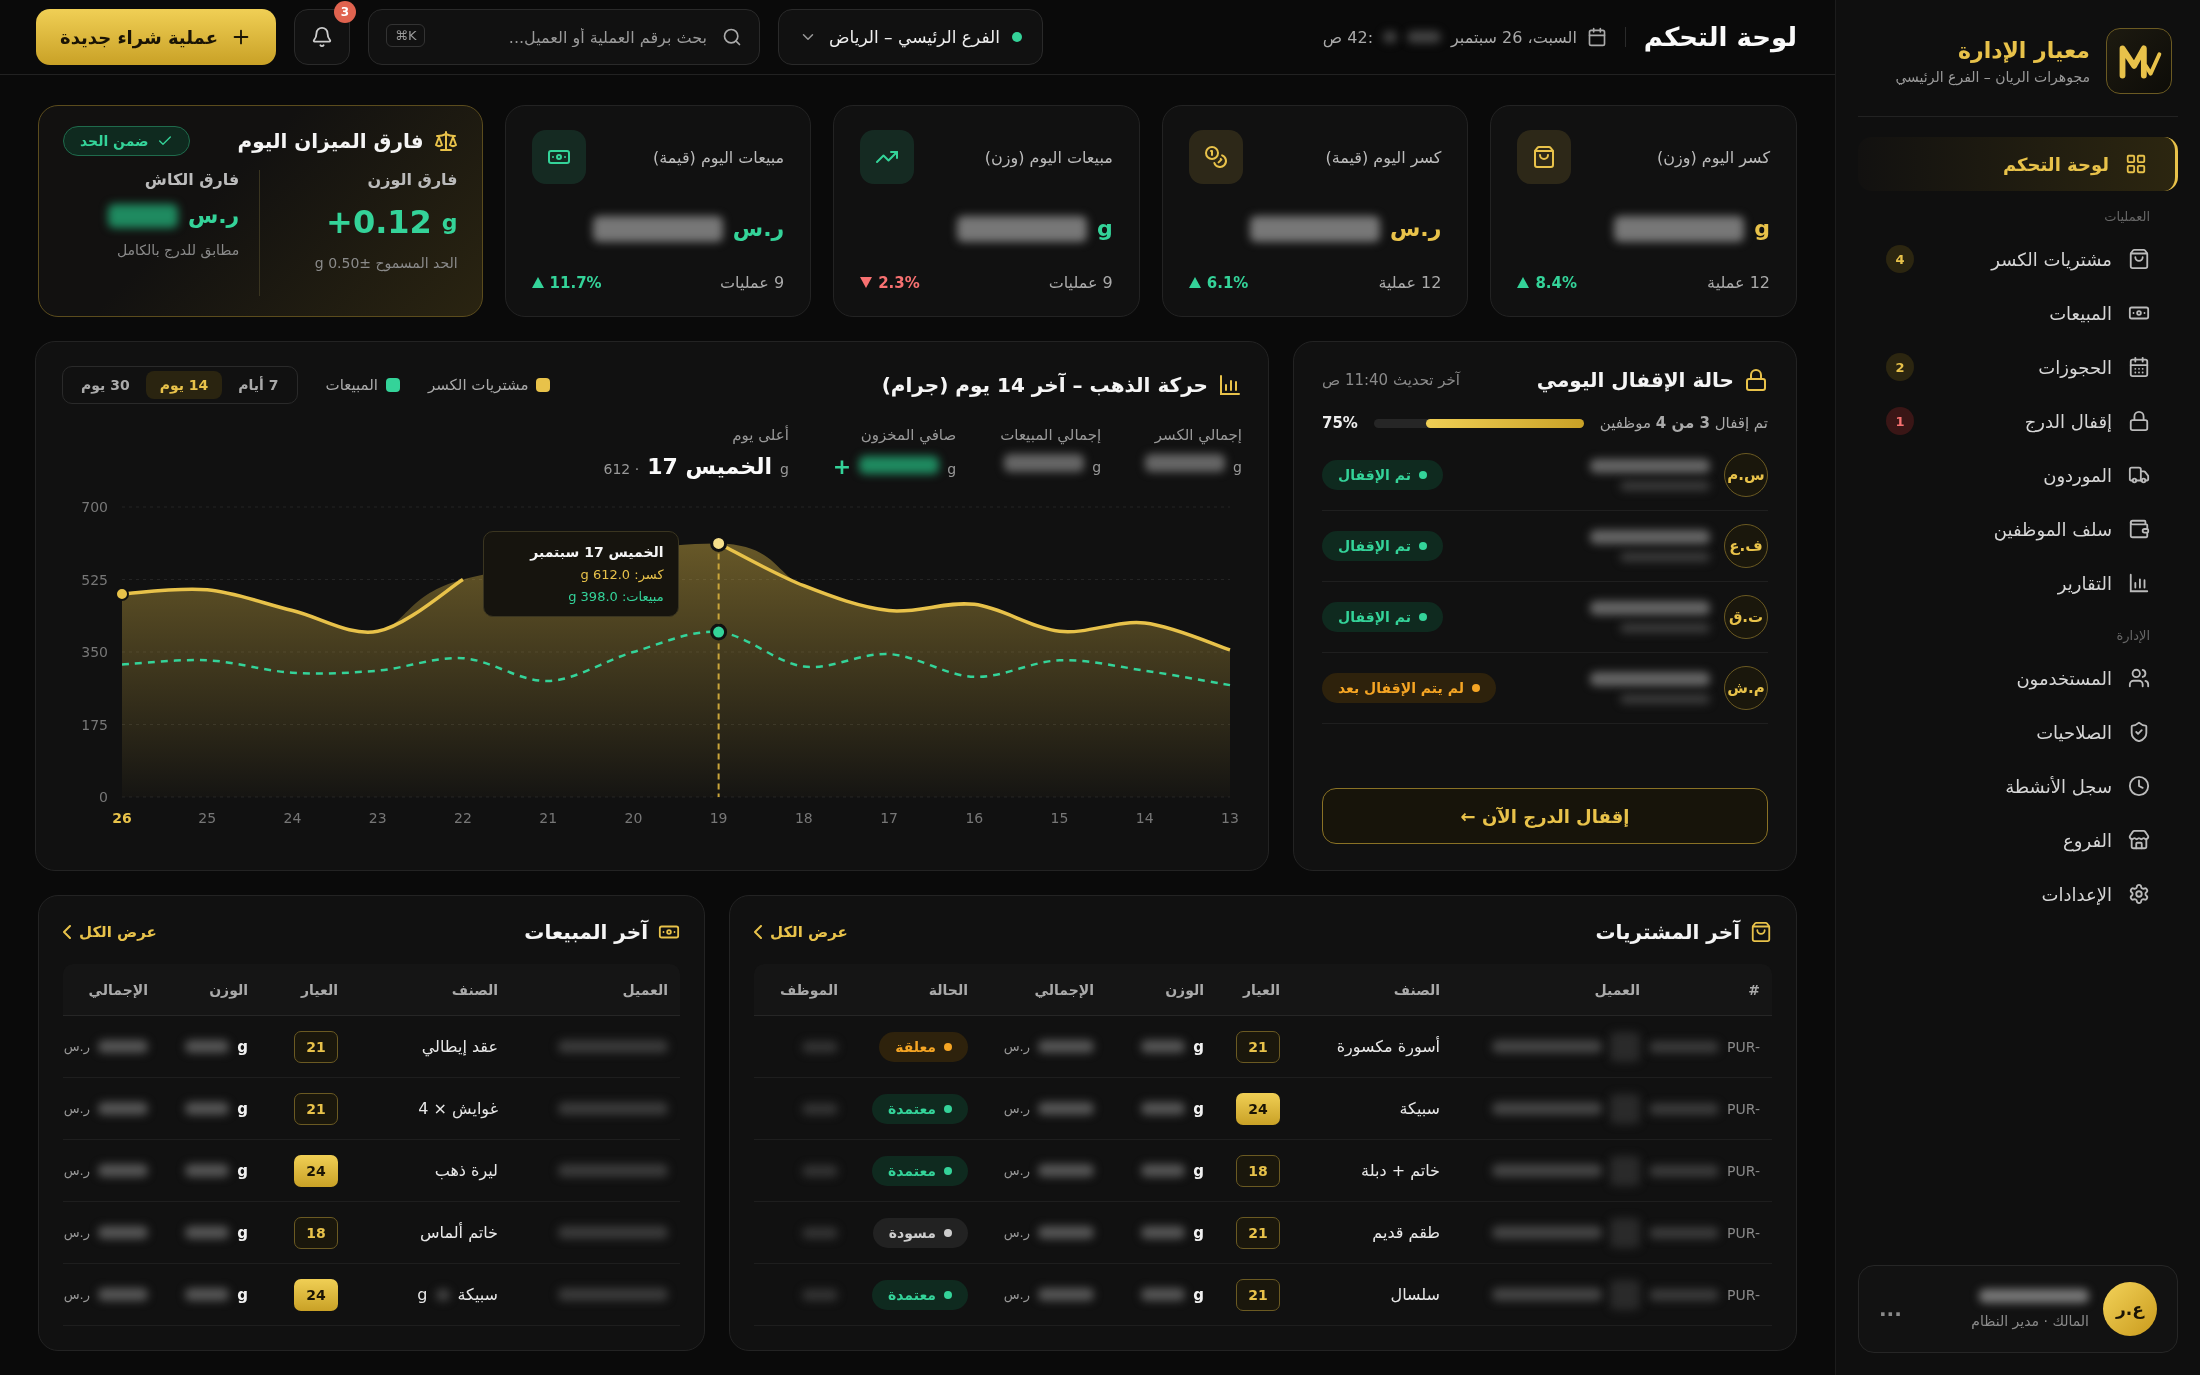  I want to click on grid-icon, so click(2136, 164).